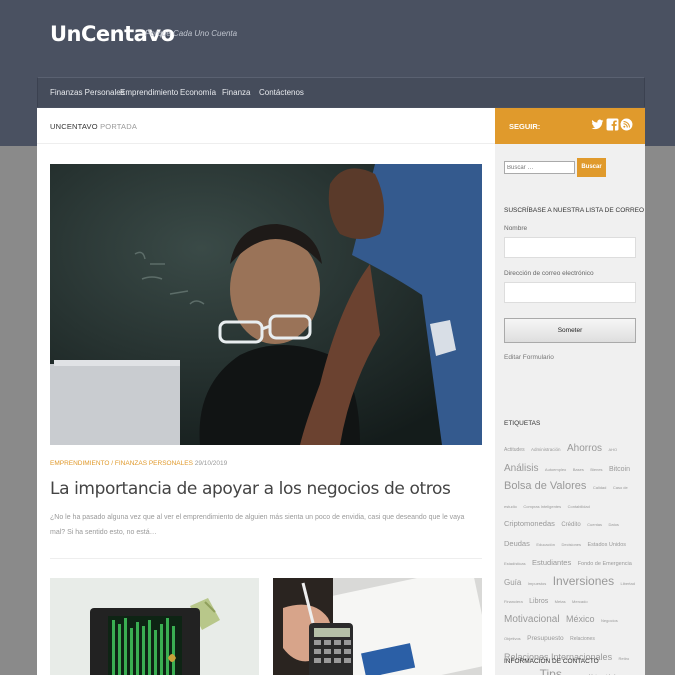 The height and width of the screenshot is (675, 675). I want to click on tag-link: Calidad, so click(600, 487).